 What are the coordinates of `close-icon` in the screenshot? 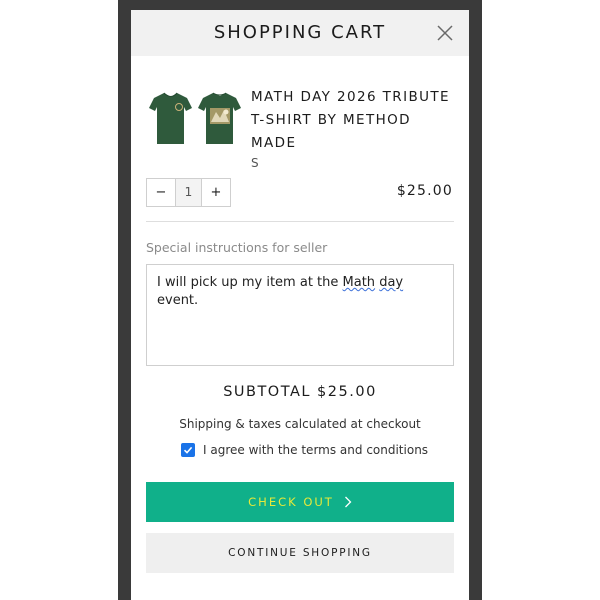 It's located at (445, 33).